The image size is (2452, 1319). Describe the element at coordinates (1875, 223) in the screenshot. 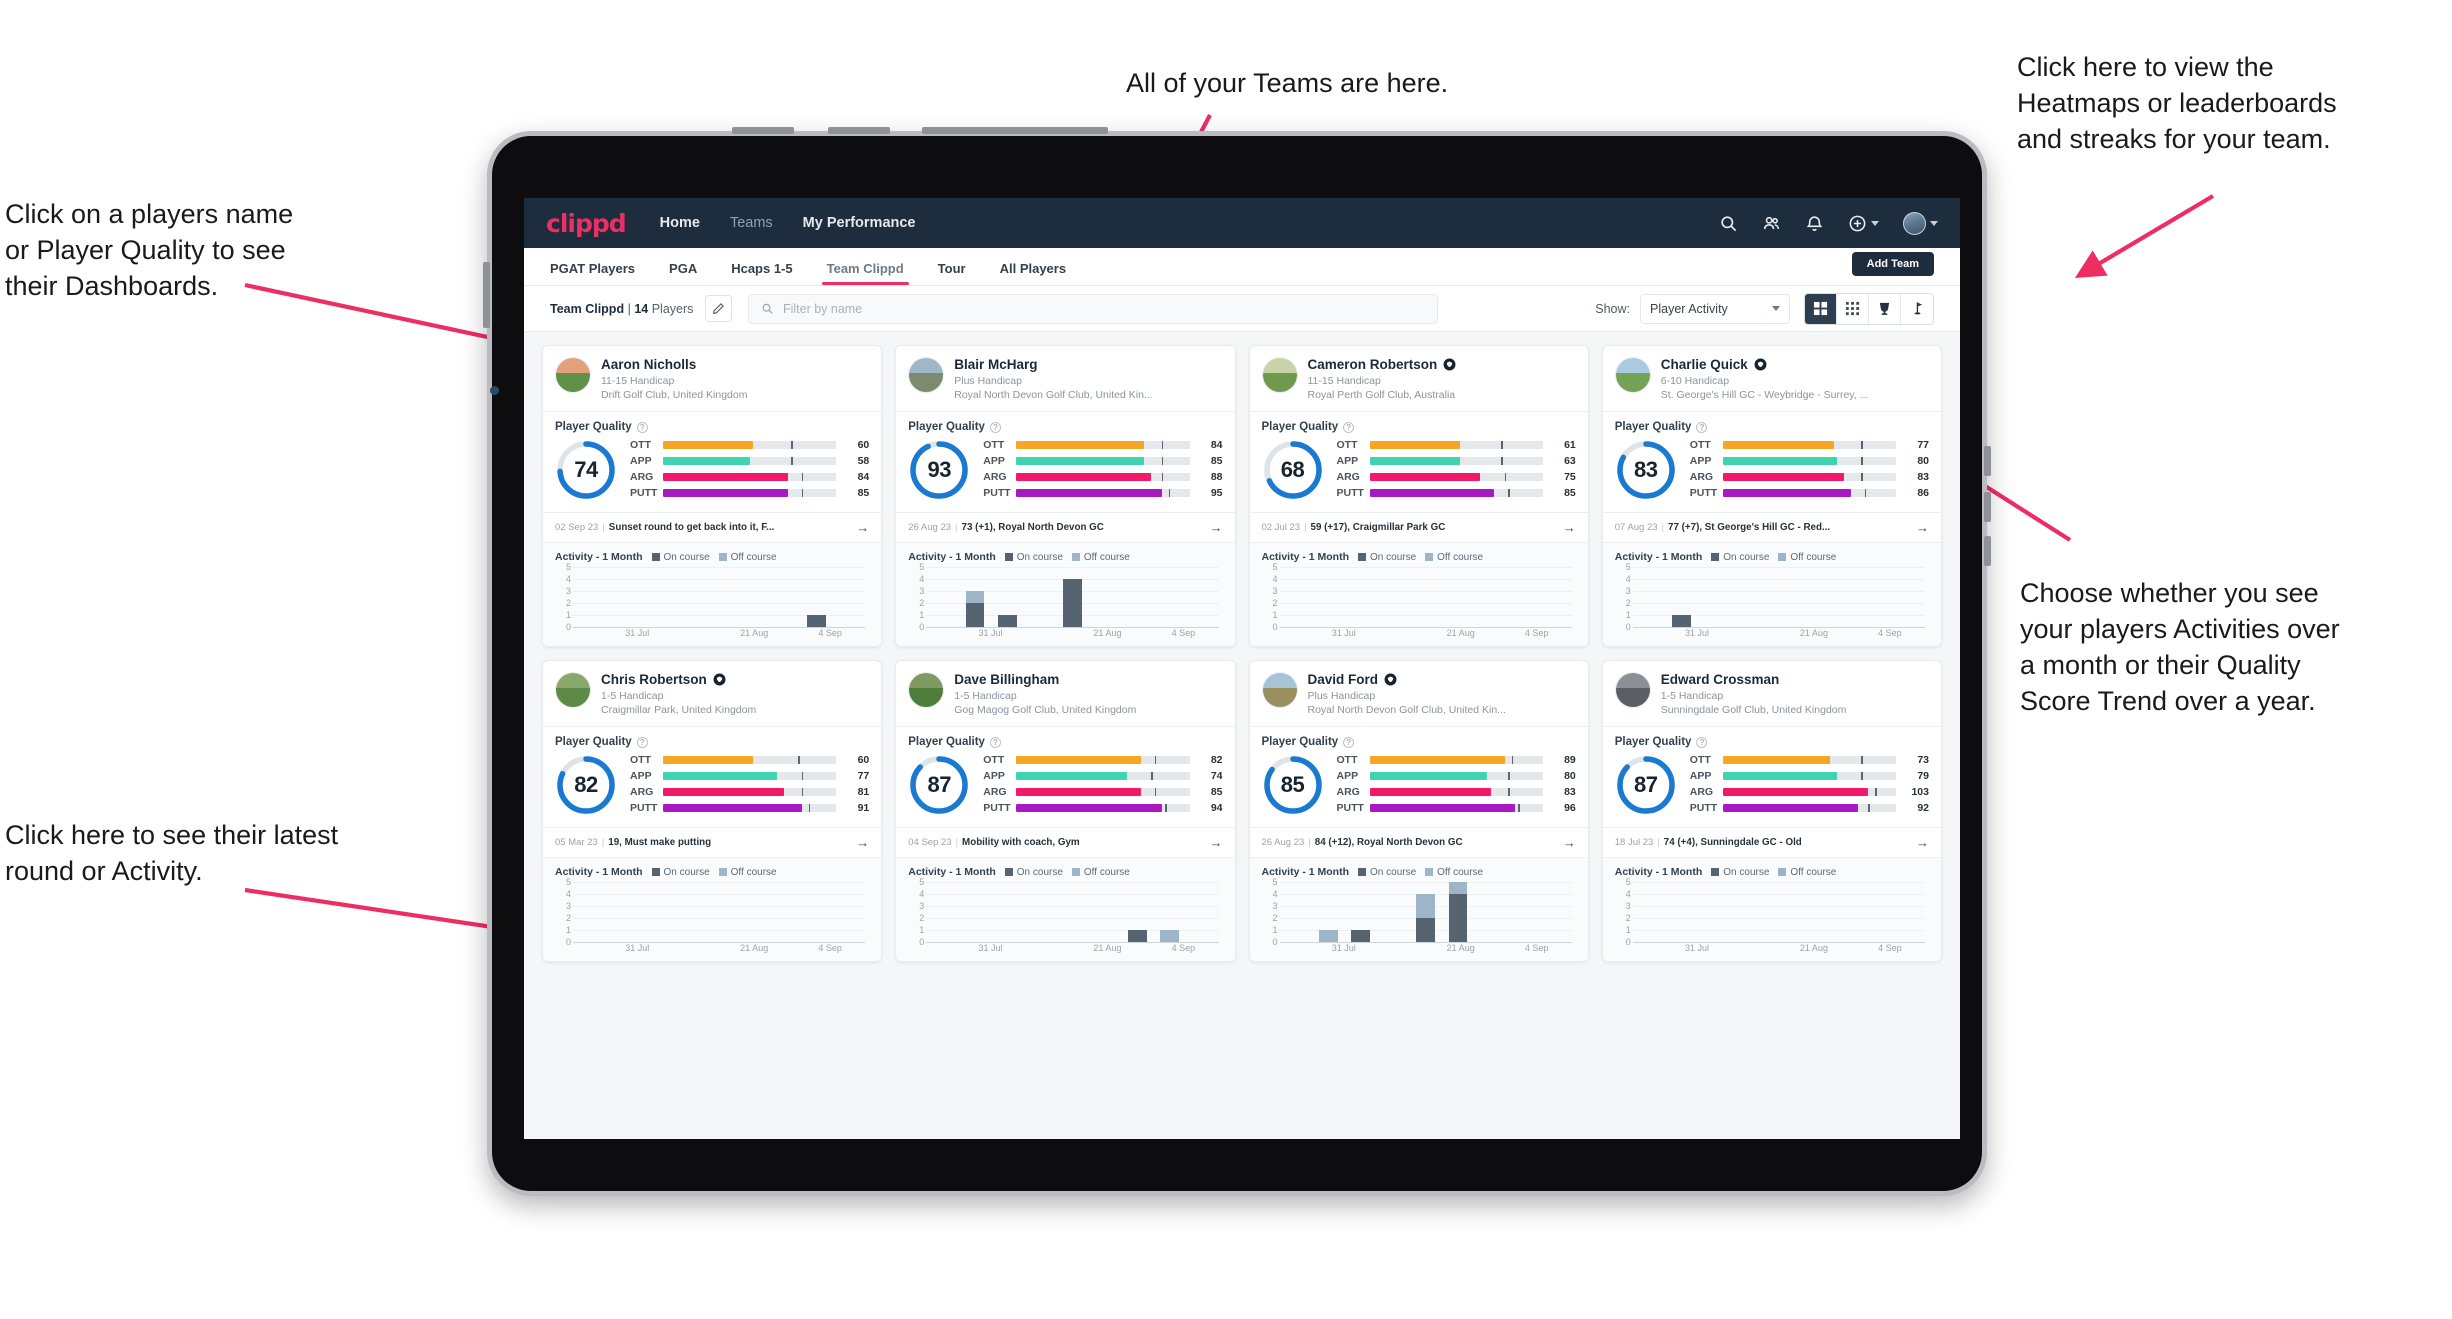

I see `chevron-down-icon` at that location.